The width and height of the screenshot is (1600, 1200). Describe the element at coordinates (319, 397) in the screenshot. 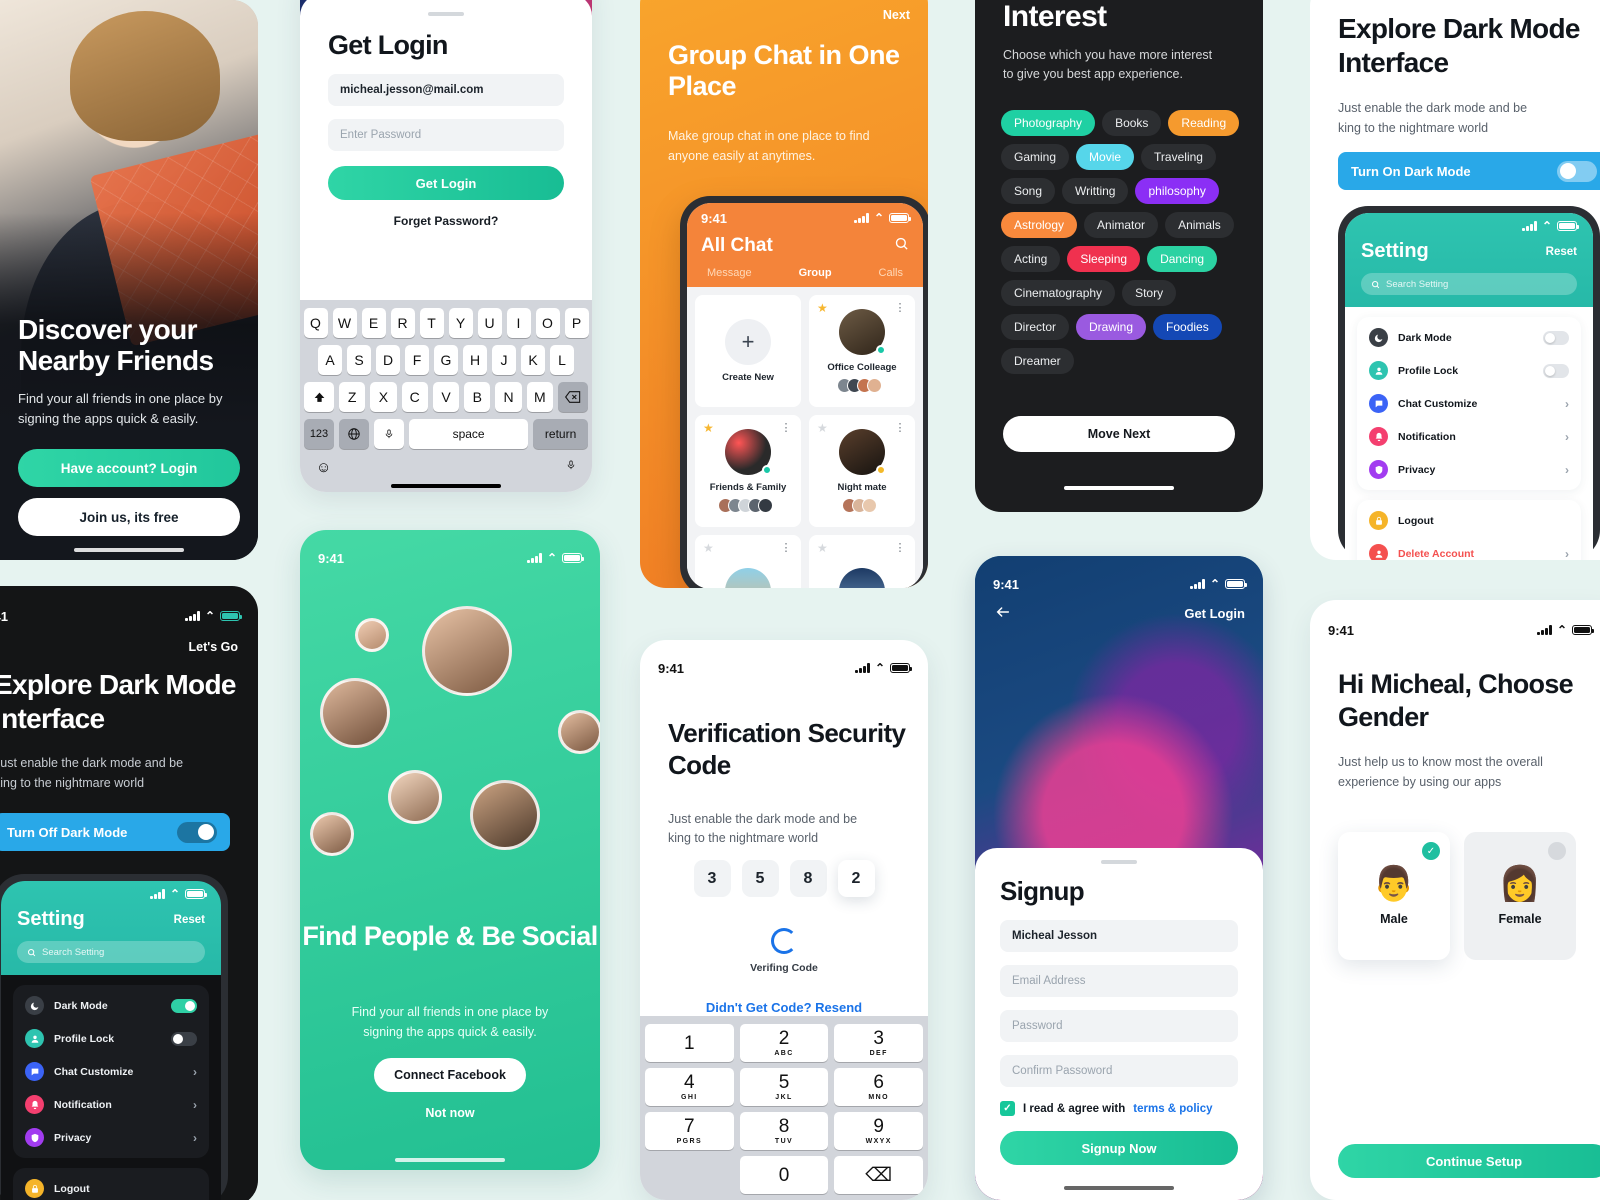

I see `shift-key` at that location.